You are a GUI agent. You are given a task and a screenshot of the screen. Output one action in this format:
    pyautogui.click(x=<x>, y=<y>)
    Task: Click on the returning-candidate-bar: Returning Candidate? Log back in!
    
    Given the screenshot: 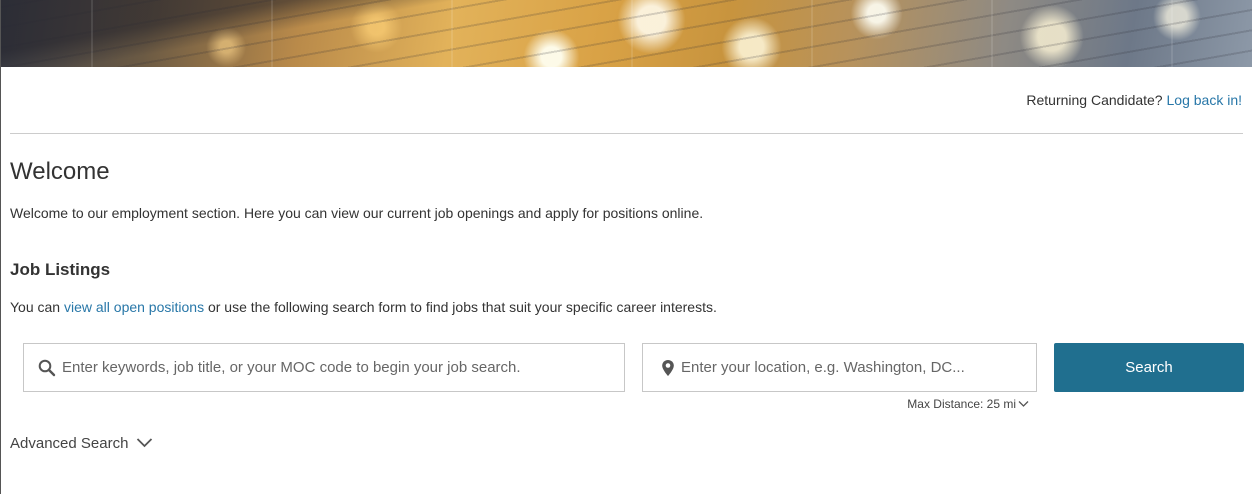 What is the action you would take?
    pyautogui.click(x=1134, y=100)
    